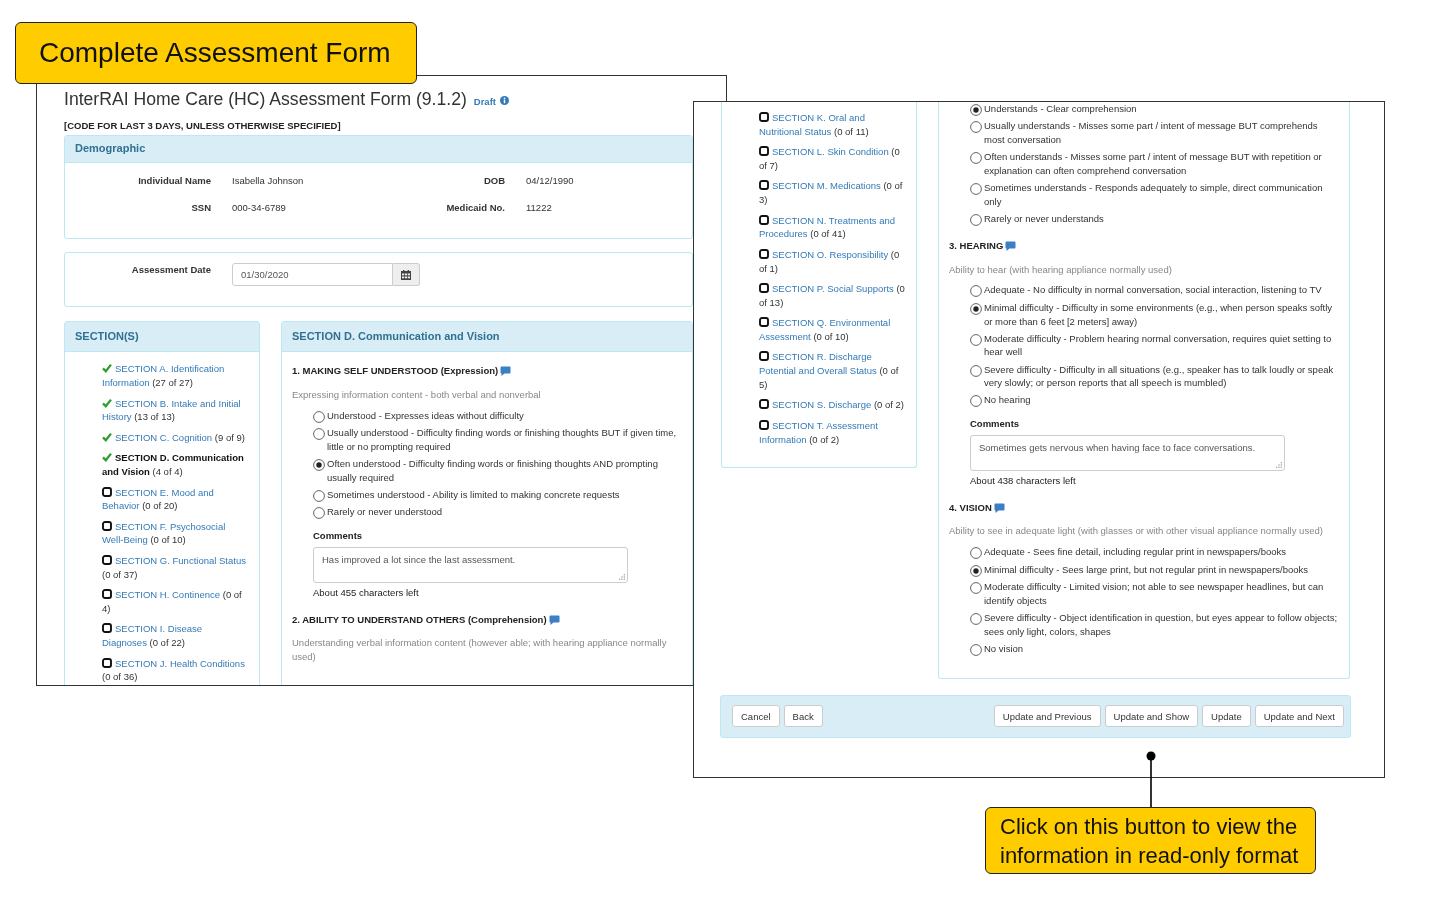 The width and height of the screenshot is (1434, 907). I want to click on section-link: SECTION G. Functional Status (0 of 37), so click(175, 567).